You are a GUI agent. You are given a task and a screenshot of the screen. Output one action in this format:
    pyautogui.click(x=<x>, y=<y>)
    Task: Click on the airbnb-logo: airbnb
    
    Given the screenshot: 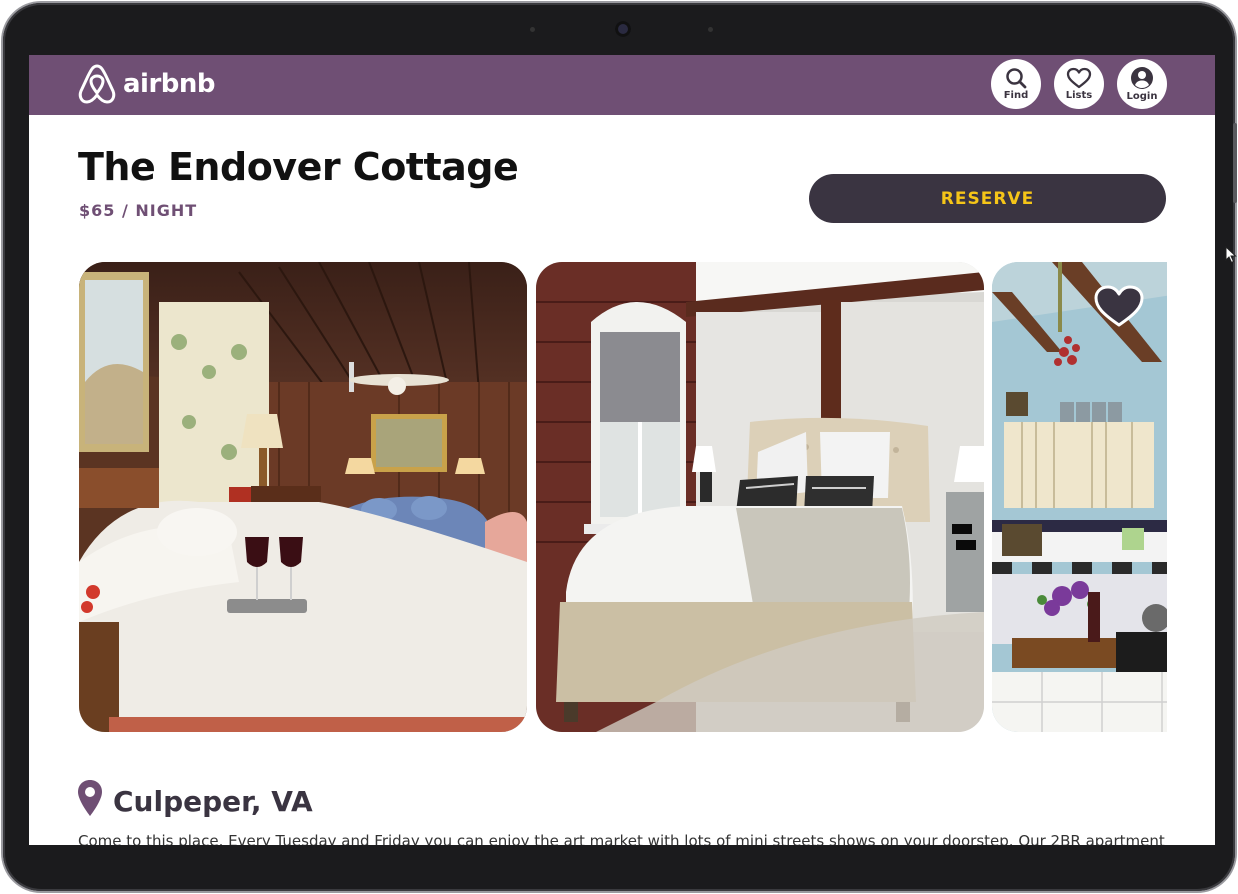 What is the action you would take?
    pyautogui.click(x=146, y=84)
    